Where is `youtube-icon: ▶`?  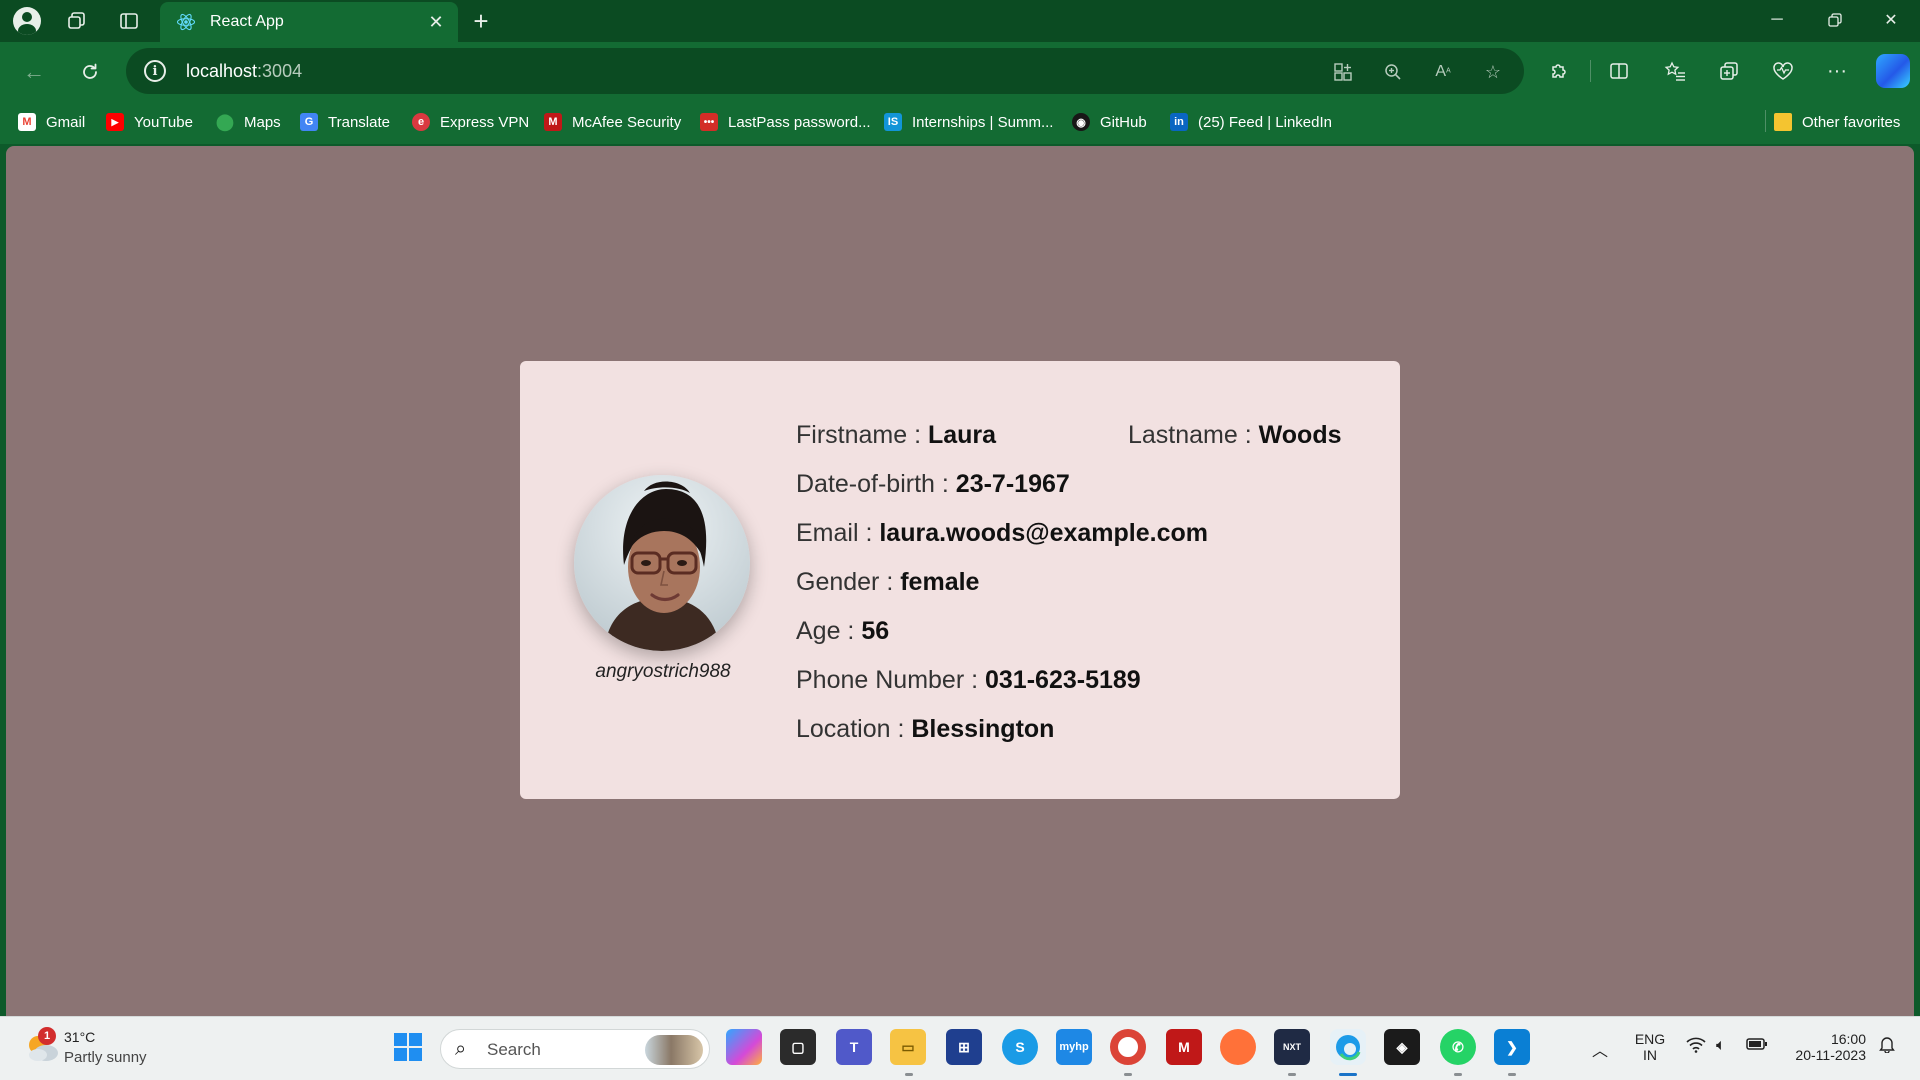 youtube-icon: ▶ is located at coordinates (115, 122).